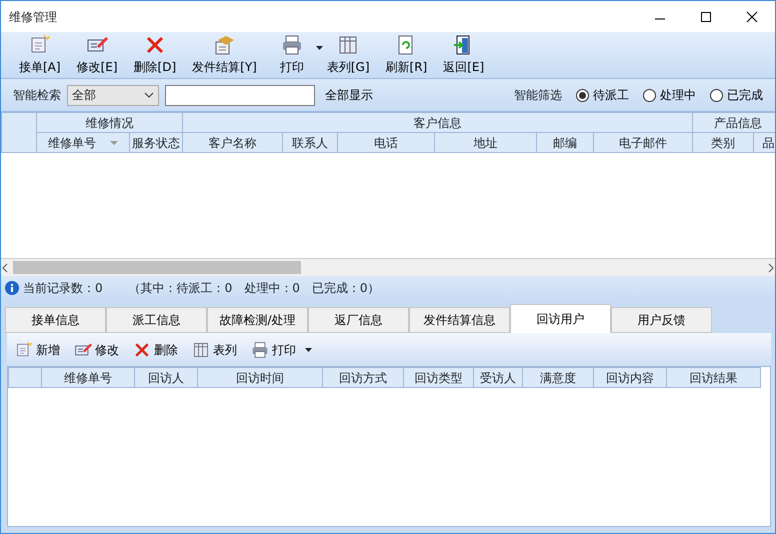 The height and width of the screenshot is (534, 776). What do you see at coordinates (363, 378) in the screenshot?
I see `column-header: 回访方式` at bounding box center [363, 378].